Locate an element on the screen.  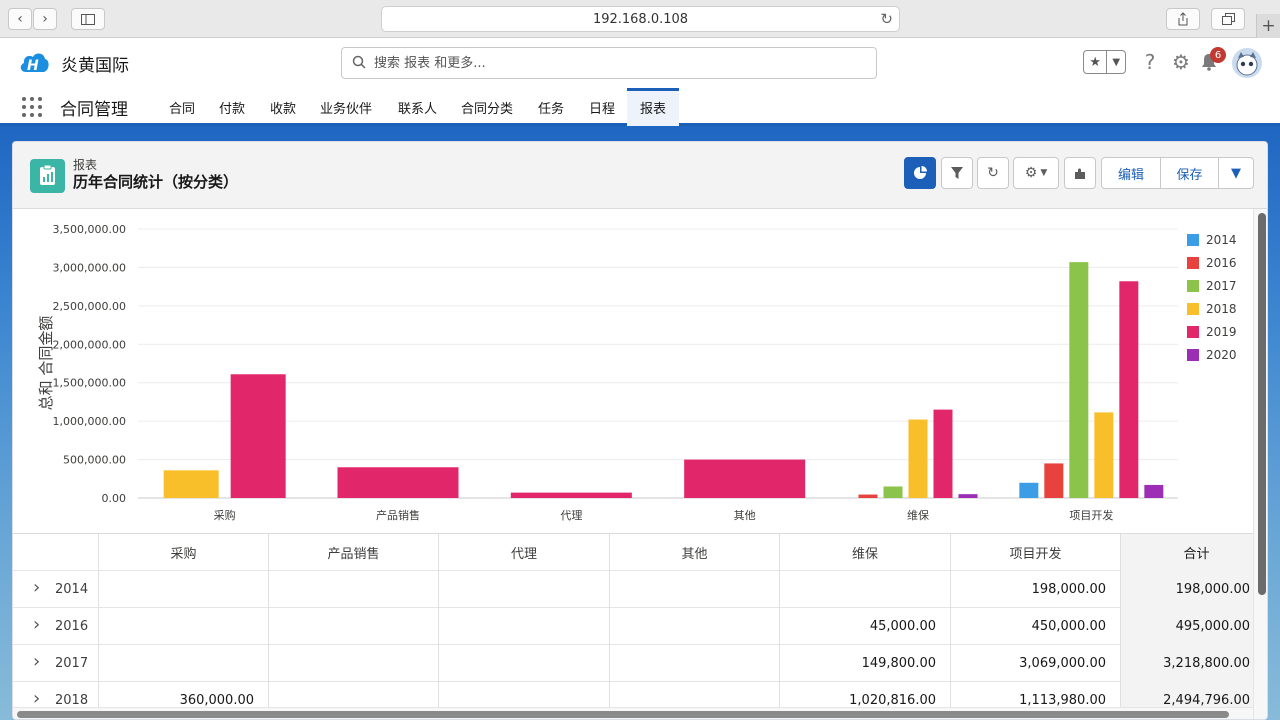
vertical-scrollbar is located at coordinates (1260, 464).